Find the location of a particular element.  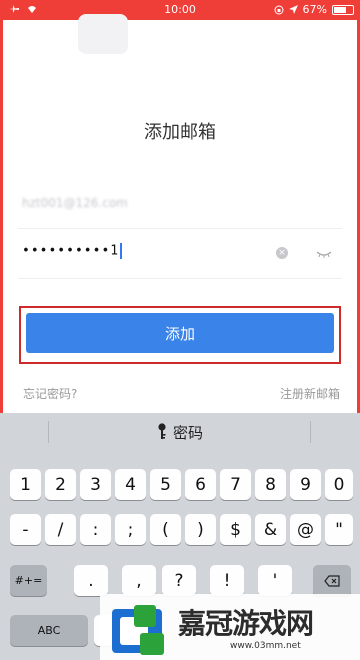

hide-password-icon is located at coordinates (324, 254).